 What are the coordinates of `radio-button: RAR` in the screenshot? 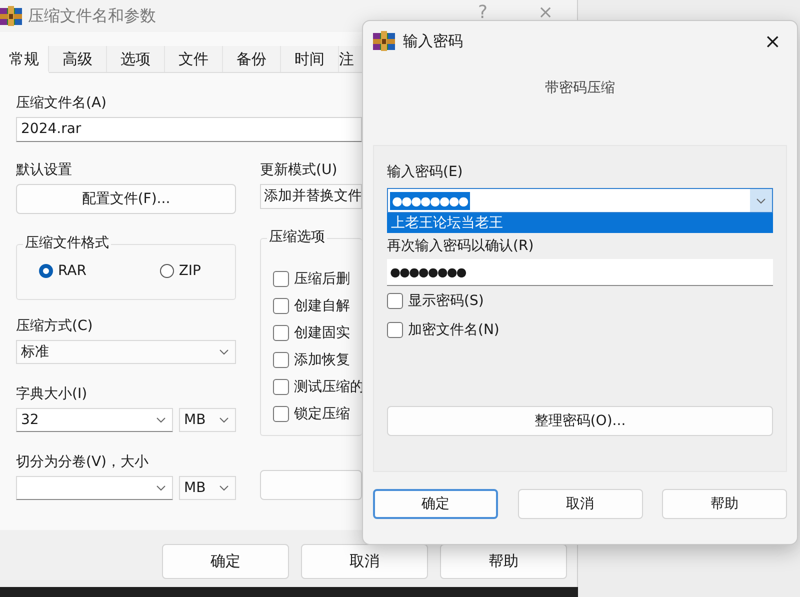 It's located at (62, 271).